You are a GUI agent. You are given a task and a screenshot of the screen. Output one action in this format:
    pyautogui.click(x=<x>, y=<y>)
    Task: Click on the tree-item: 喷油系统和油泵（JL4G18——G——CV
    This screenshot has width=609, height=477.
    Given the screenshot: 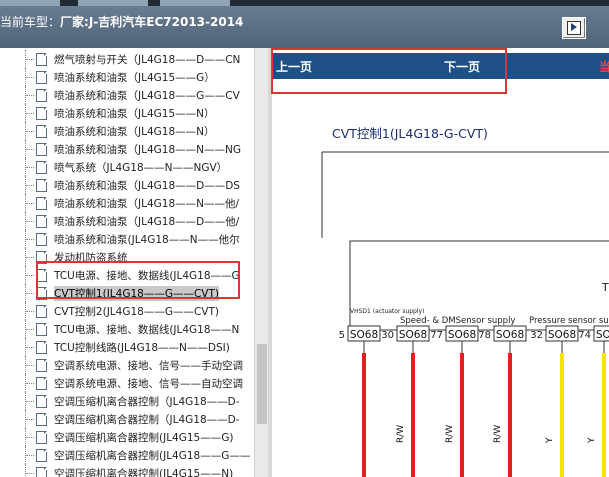 What is the action you would take?
    pyautogui.click(x=127, y=95)
    